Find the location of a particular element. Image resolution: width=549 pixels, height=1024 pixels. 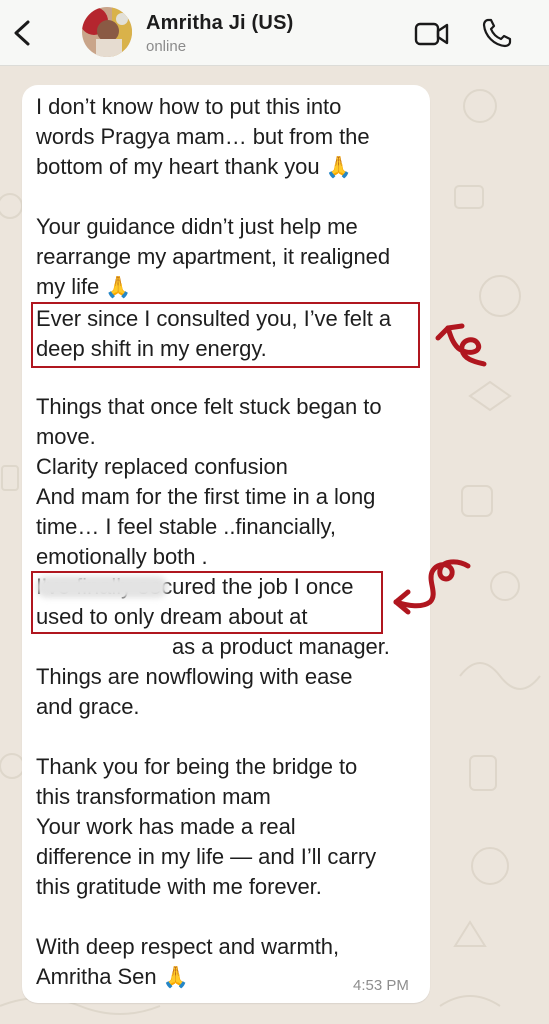

message-line: and grace. is located at coordinates (88, 706).